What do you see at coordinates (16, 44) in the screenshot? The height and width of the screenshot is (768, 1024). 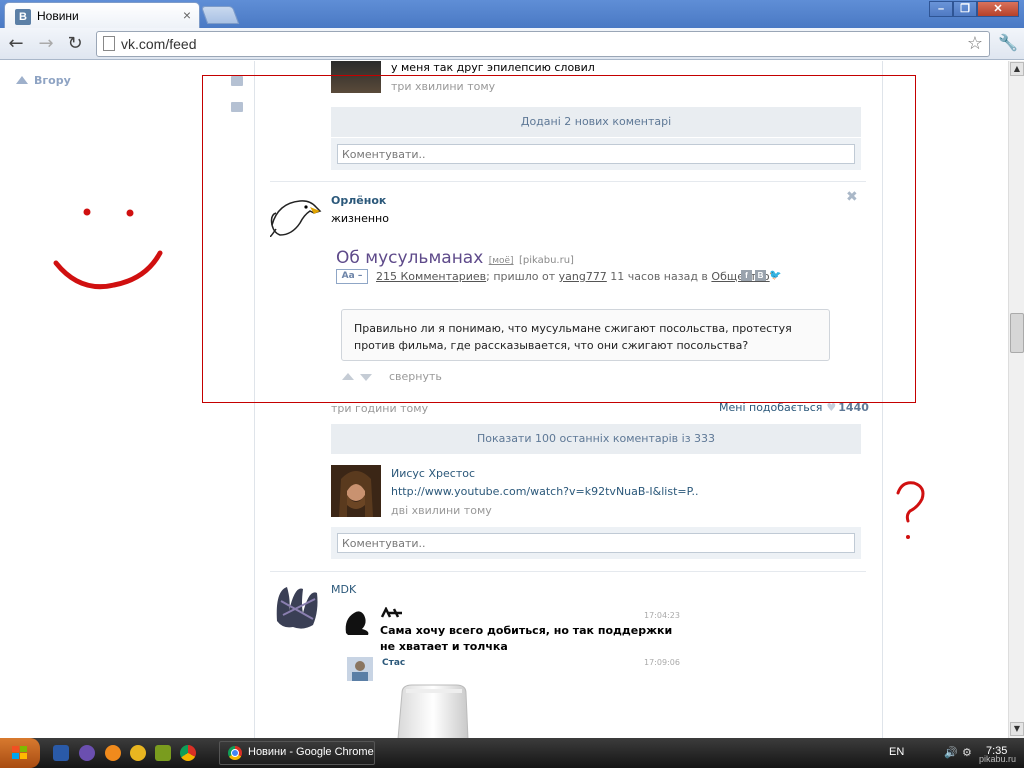 I see `back-arrow-icon: ←` at bounding box center [16, 44].